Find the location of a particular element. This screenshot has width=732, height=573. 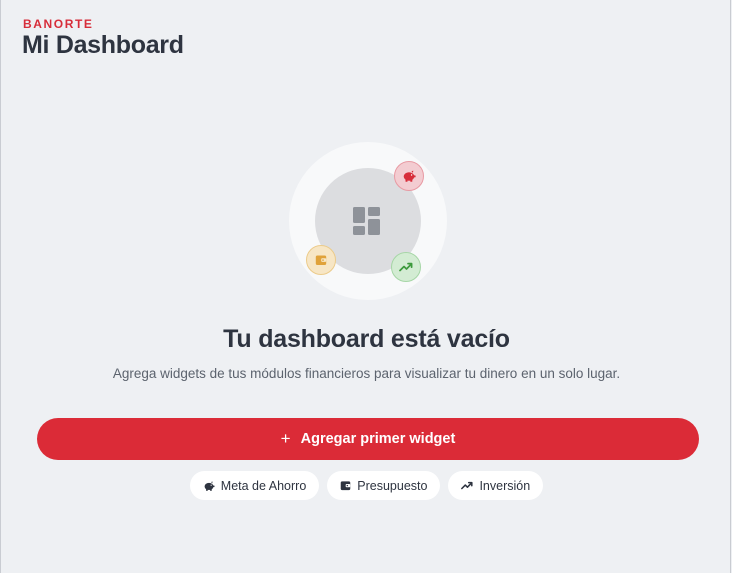

chip-savings-goal: Meta de Ahorro is located at coordinates (254, 485).